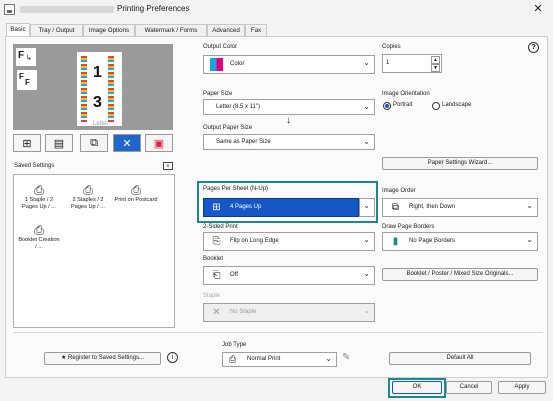 The width and height of the screenshot is (553, 401). I want to click on saved-settings-menu-icon: ≡, so click(168, 166).